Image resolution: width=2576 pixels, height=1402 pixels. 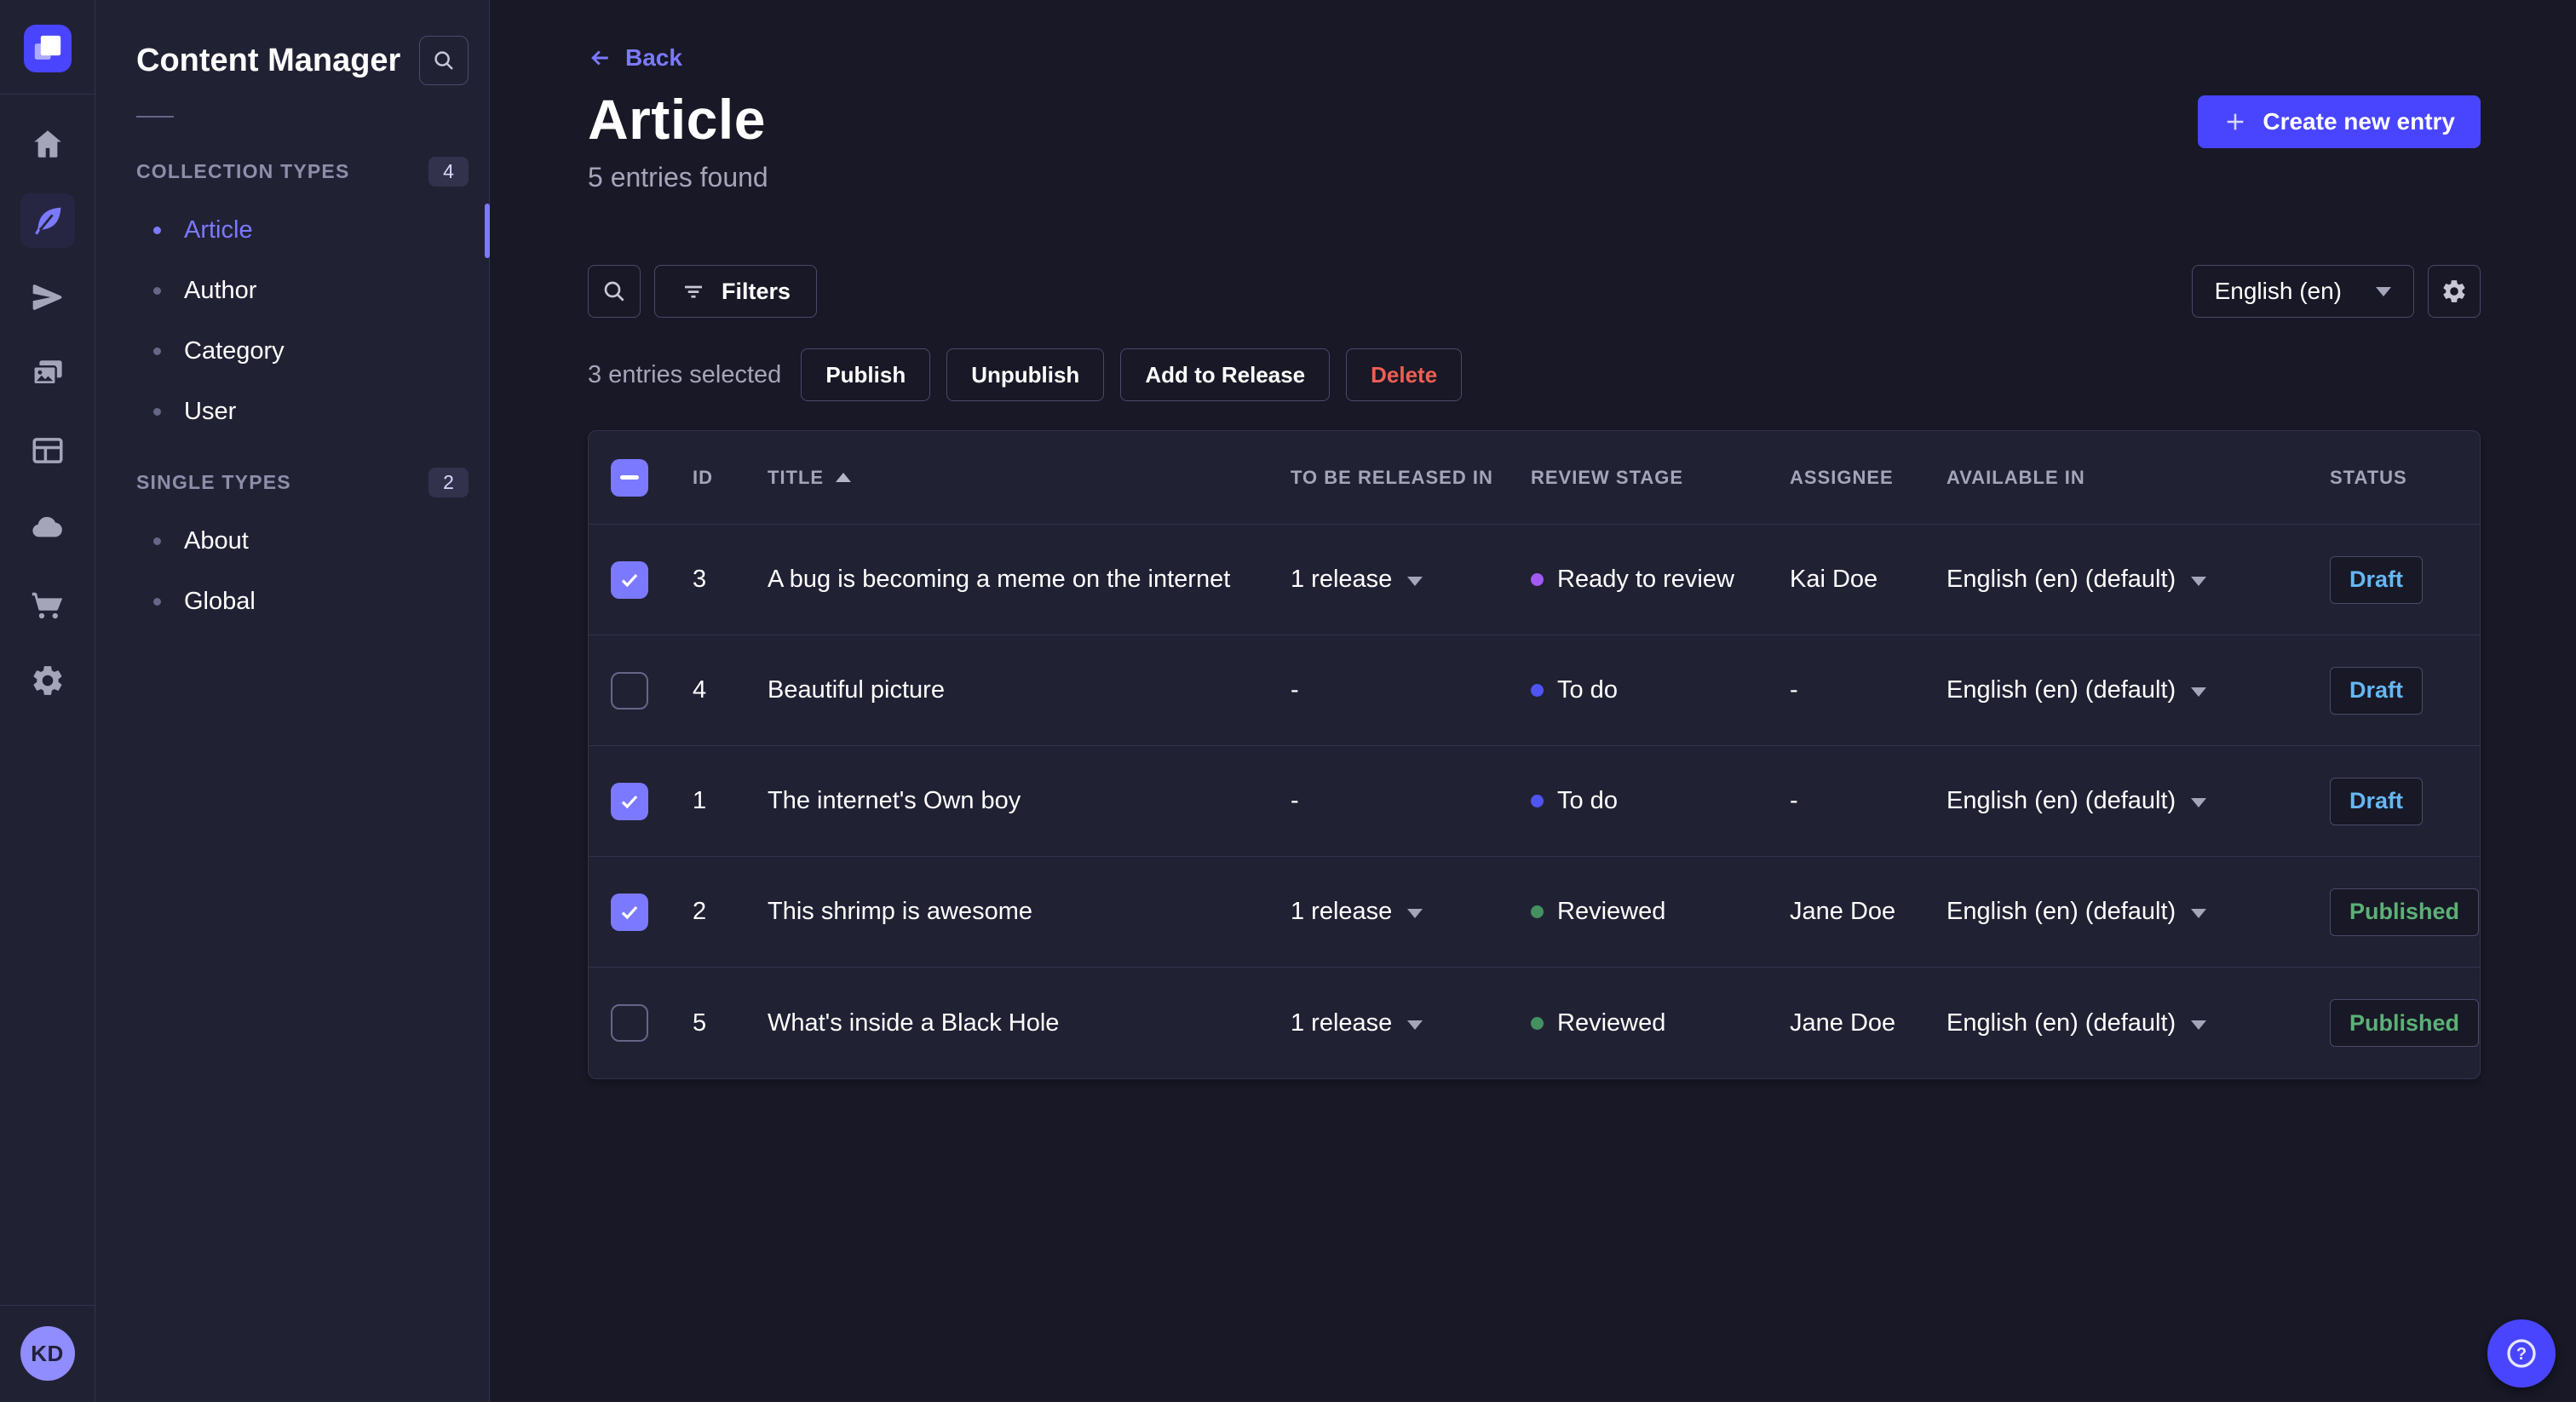 I want to click on collection-types-count-badge: 4, so click(x=448, y=172).